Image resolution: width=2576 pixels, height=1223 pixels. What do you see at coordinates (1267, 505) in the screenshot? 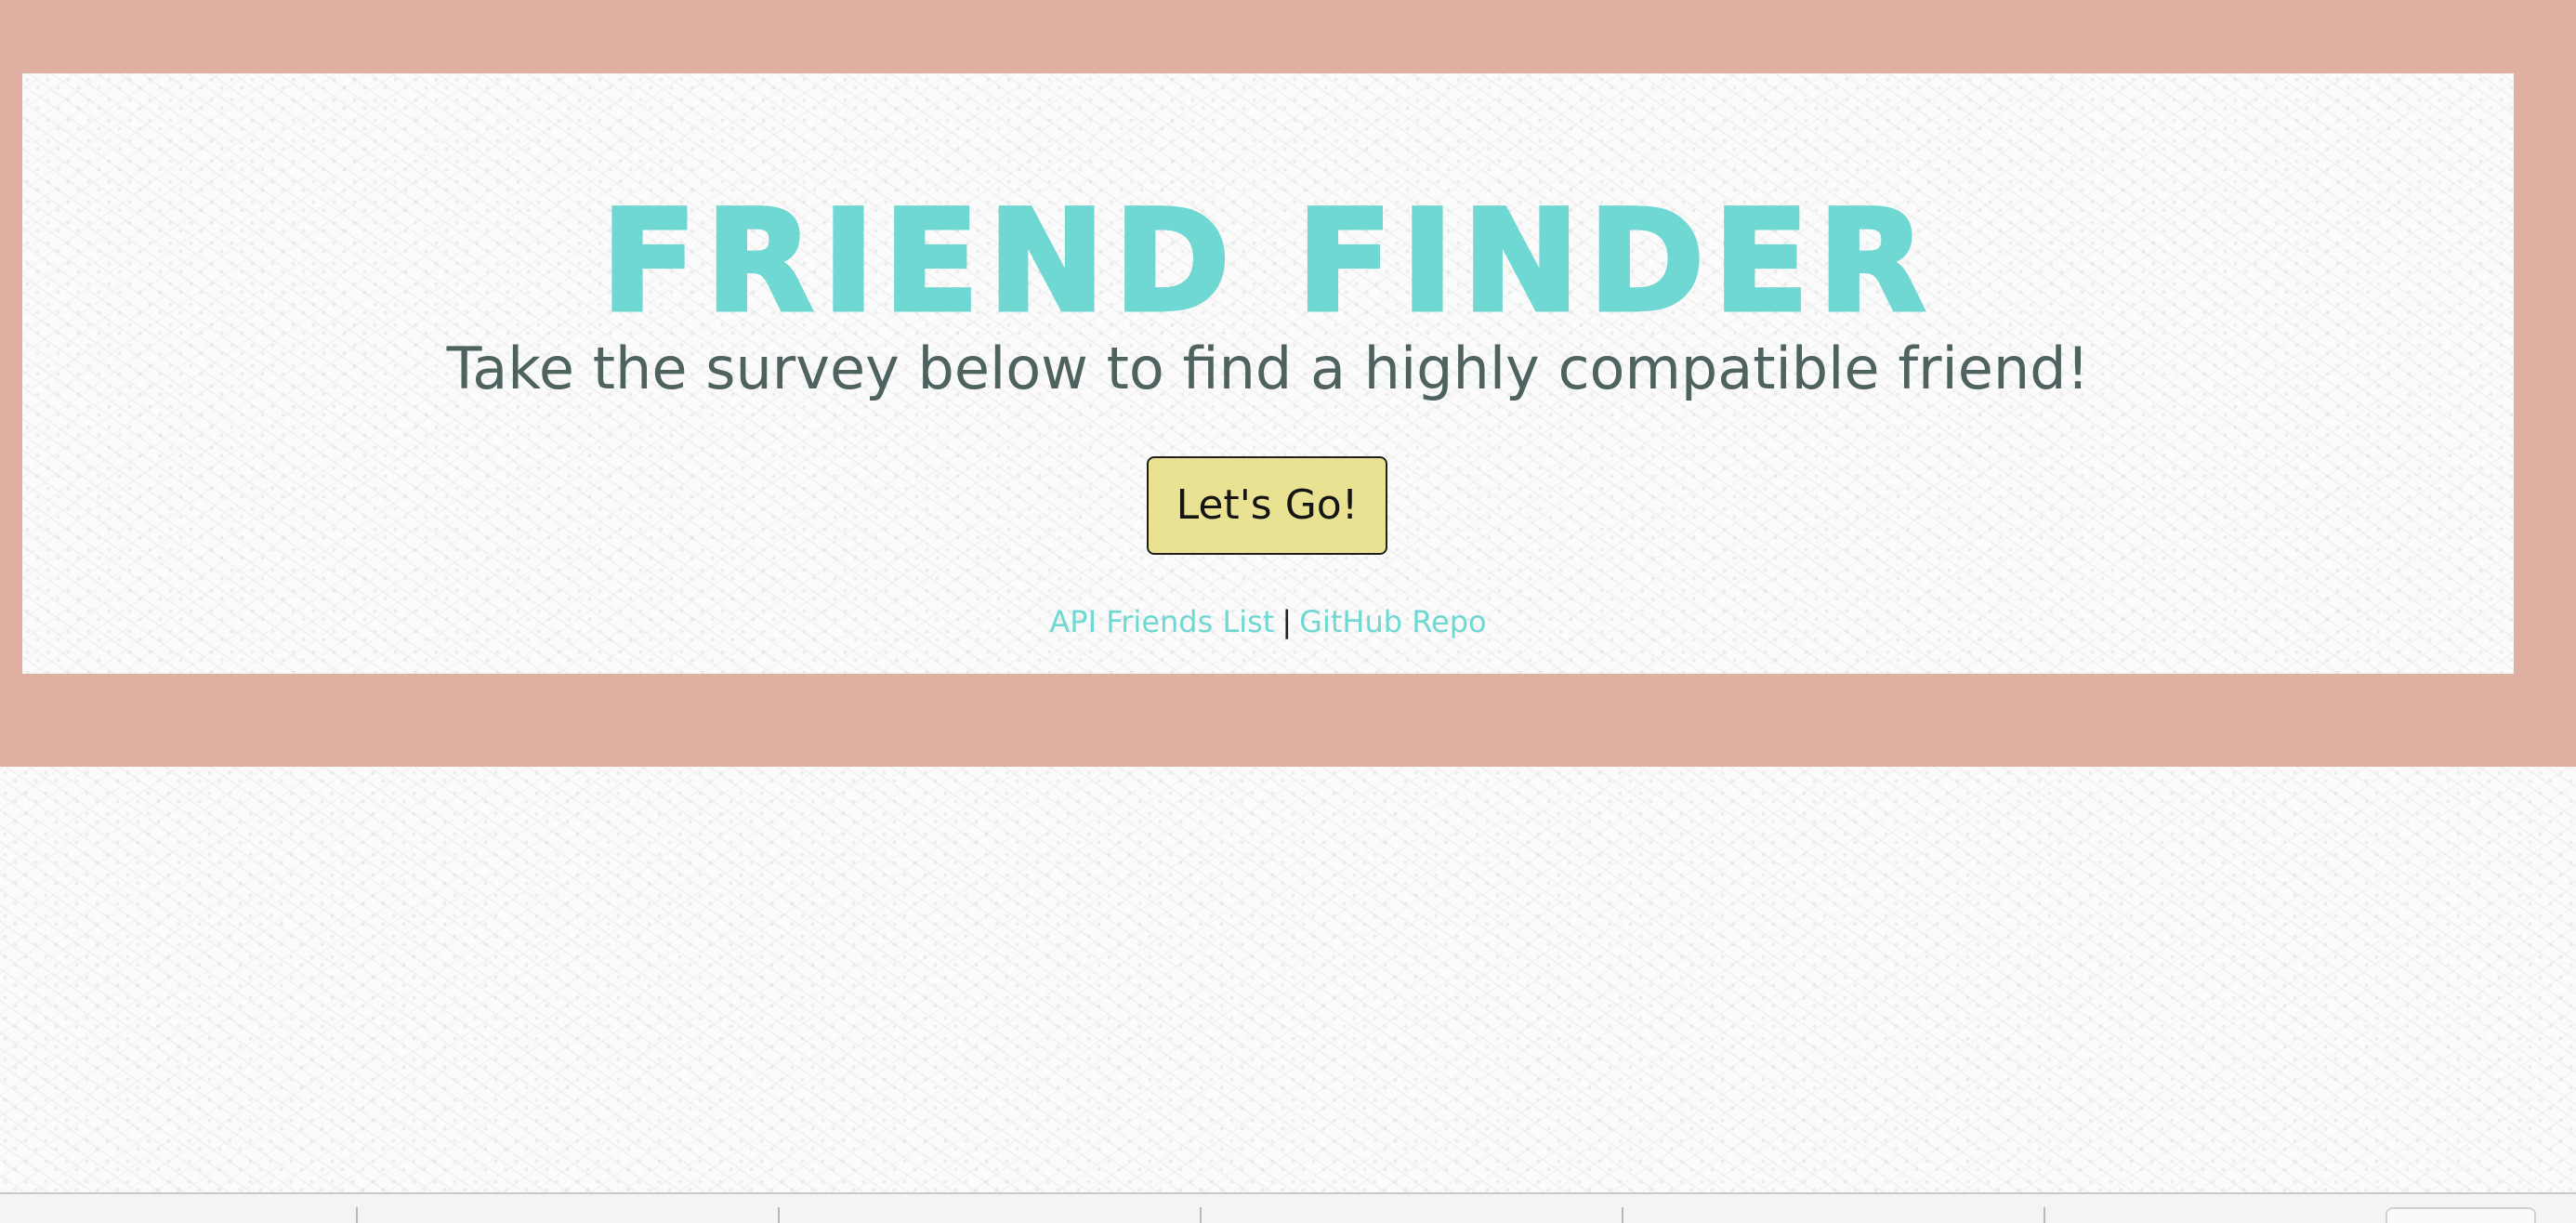
I see `lets-go-button: Let's Go!` at bounding box center [1267, 505].